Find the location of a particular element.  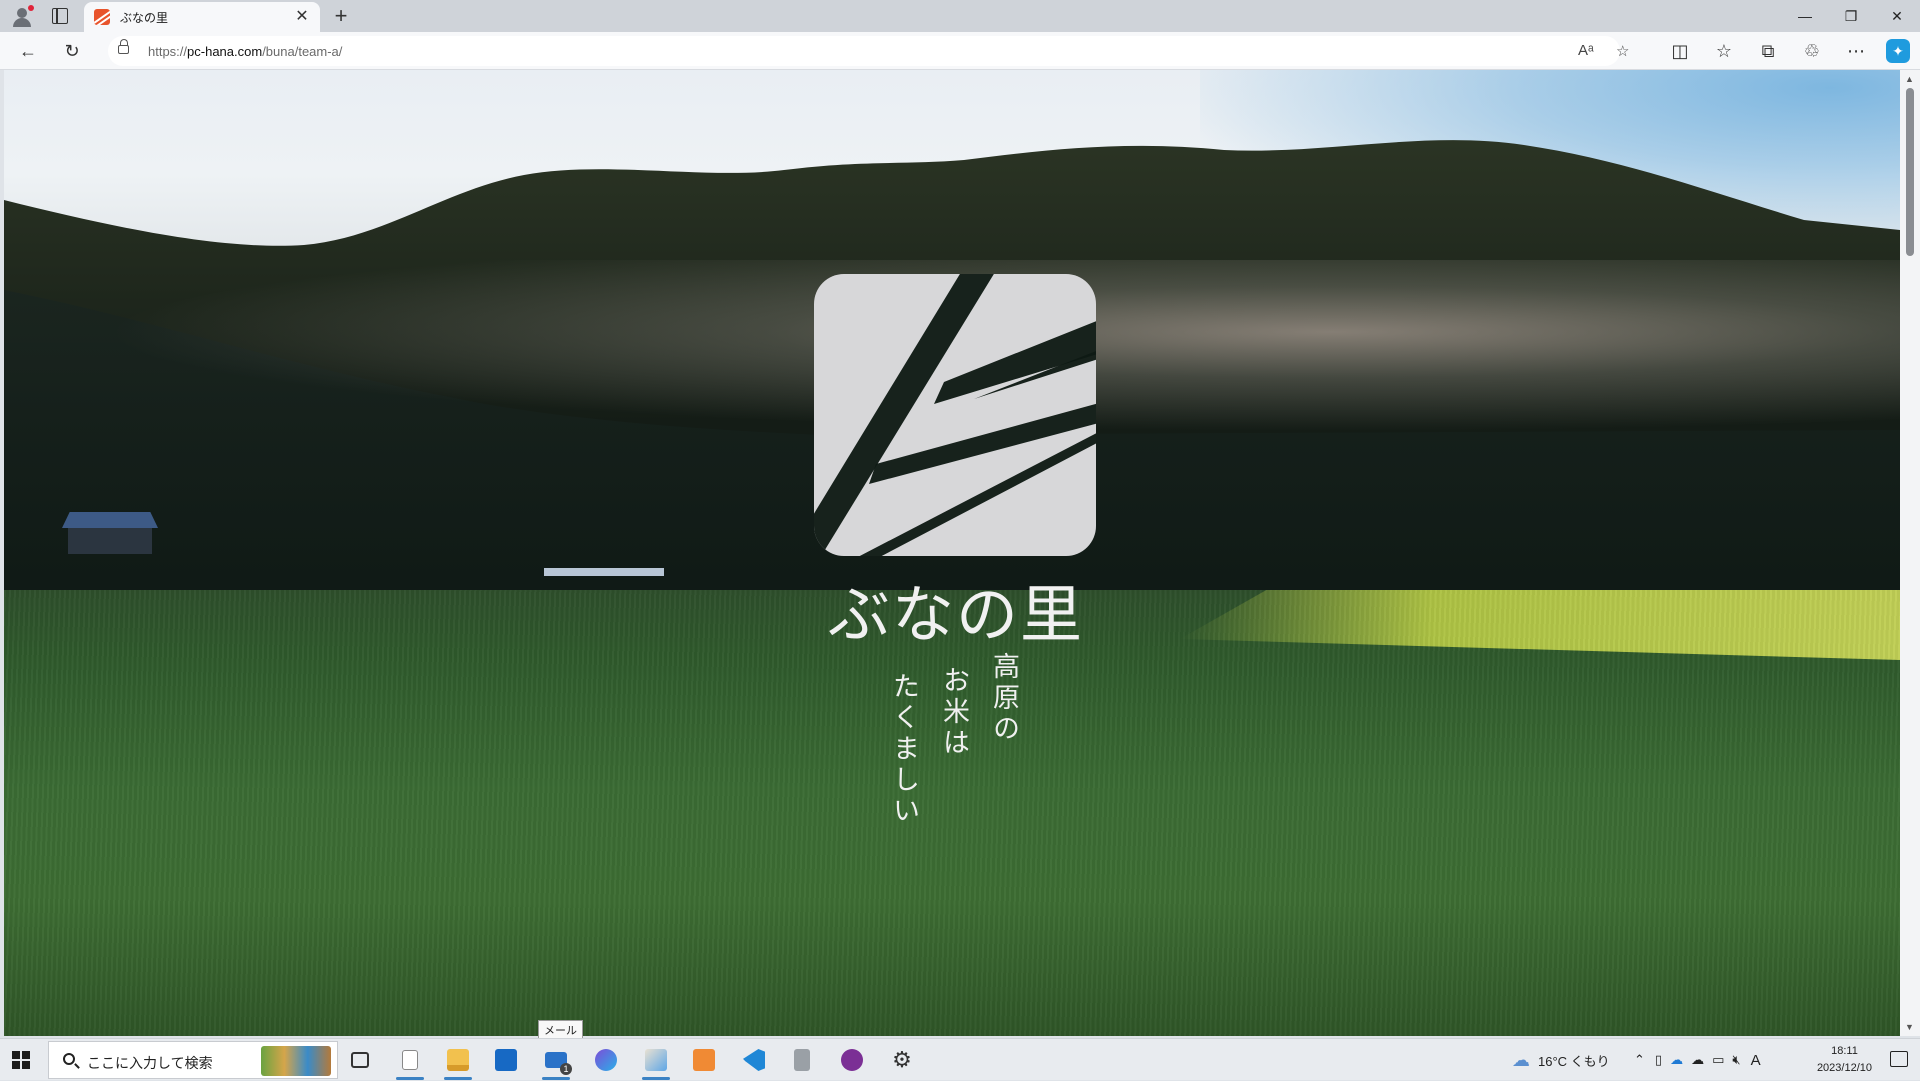

tab-strip: ぶなの里 ✕ + — ❐ ✕ is located at coordinates (960, 16).